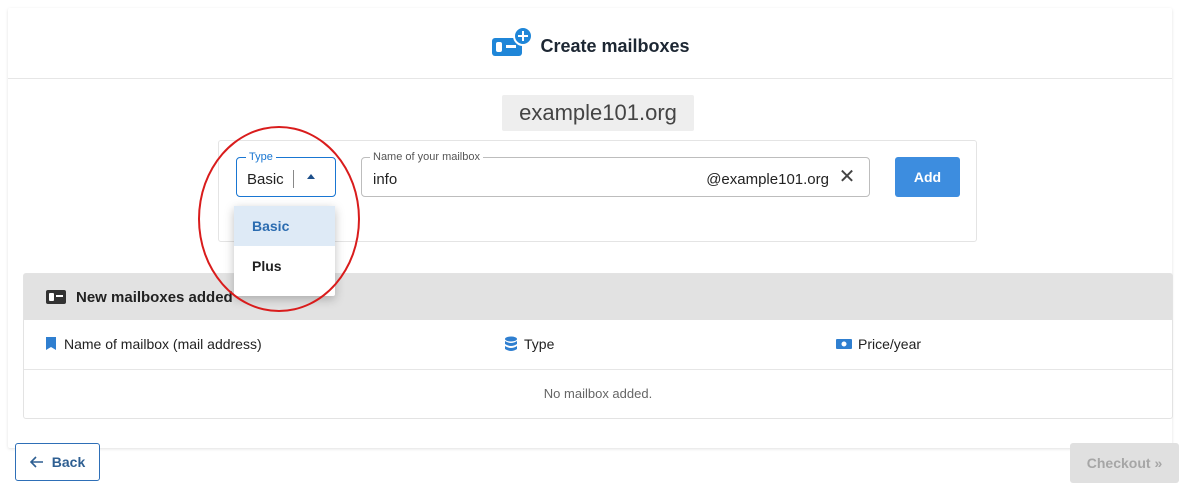 This screenshot has width=1179, height=488. What do you see at coordinates (598, 393) in the screenshot?
I see `empty-table-message: No mailbox added.` at bounding box center [598, 393].